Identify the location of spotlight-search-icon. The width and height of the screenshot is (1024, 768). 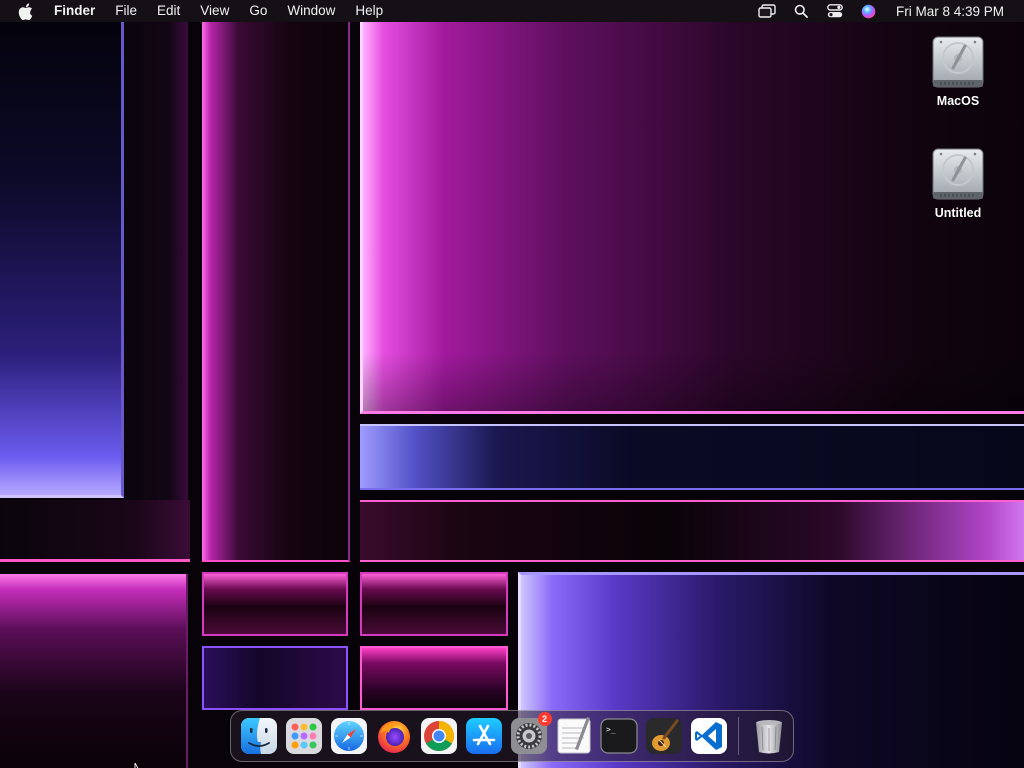
(801, 11).